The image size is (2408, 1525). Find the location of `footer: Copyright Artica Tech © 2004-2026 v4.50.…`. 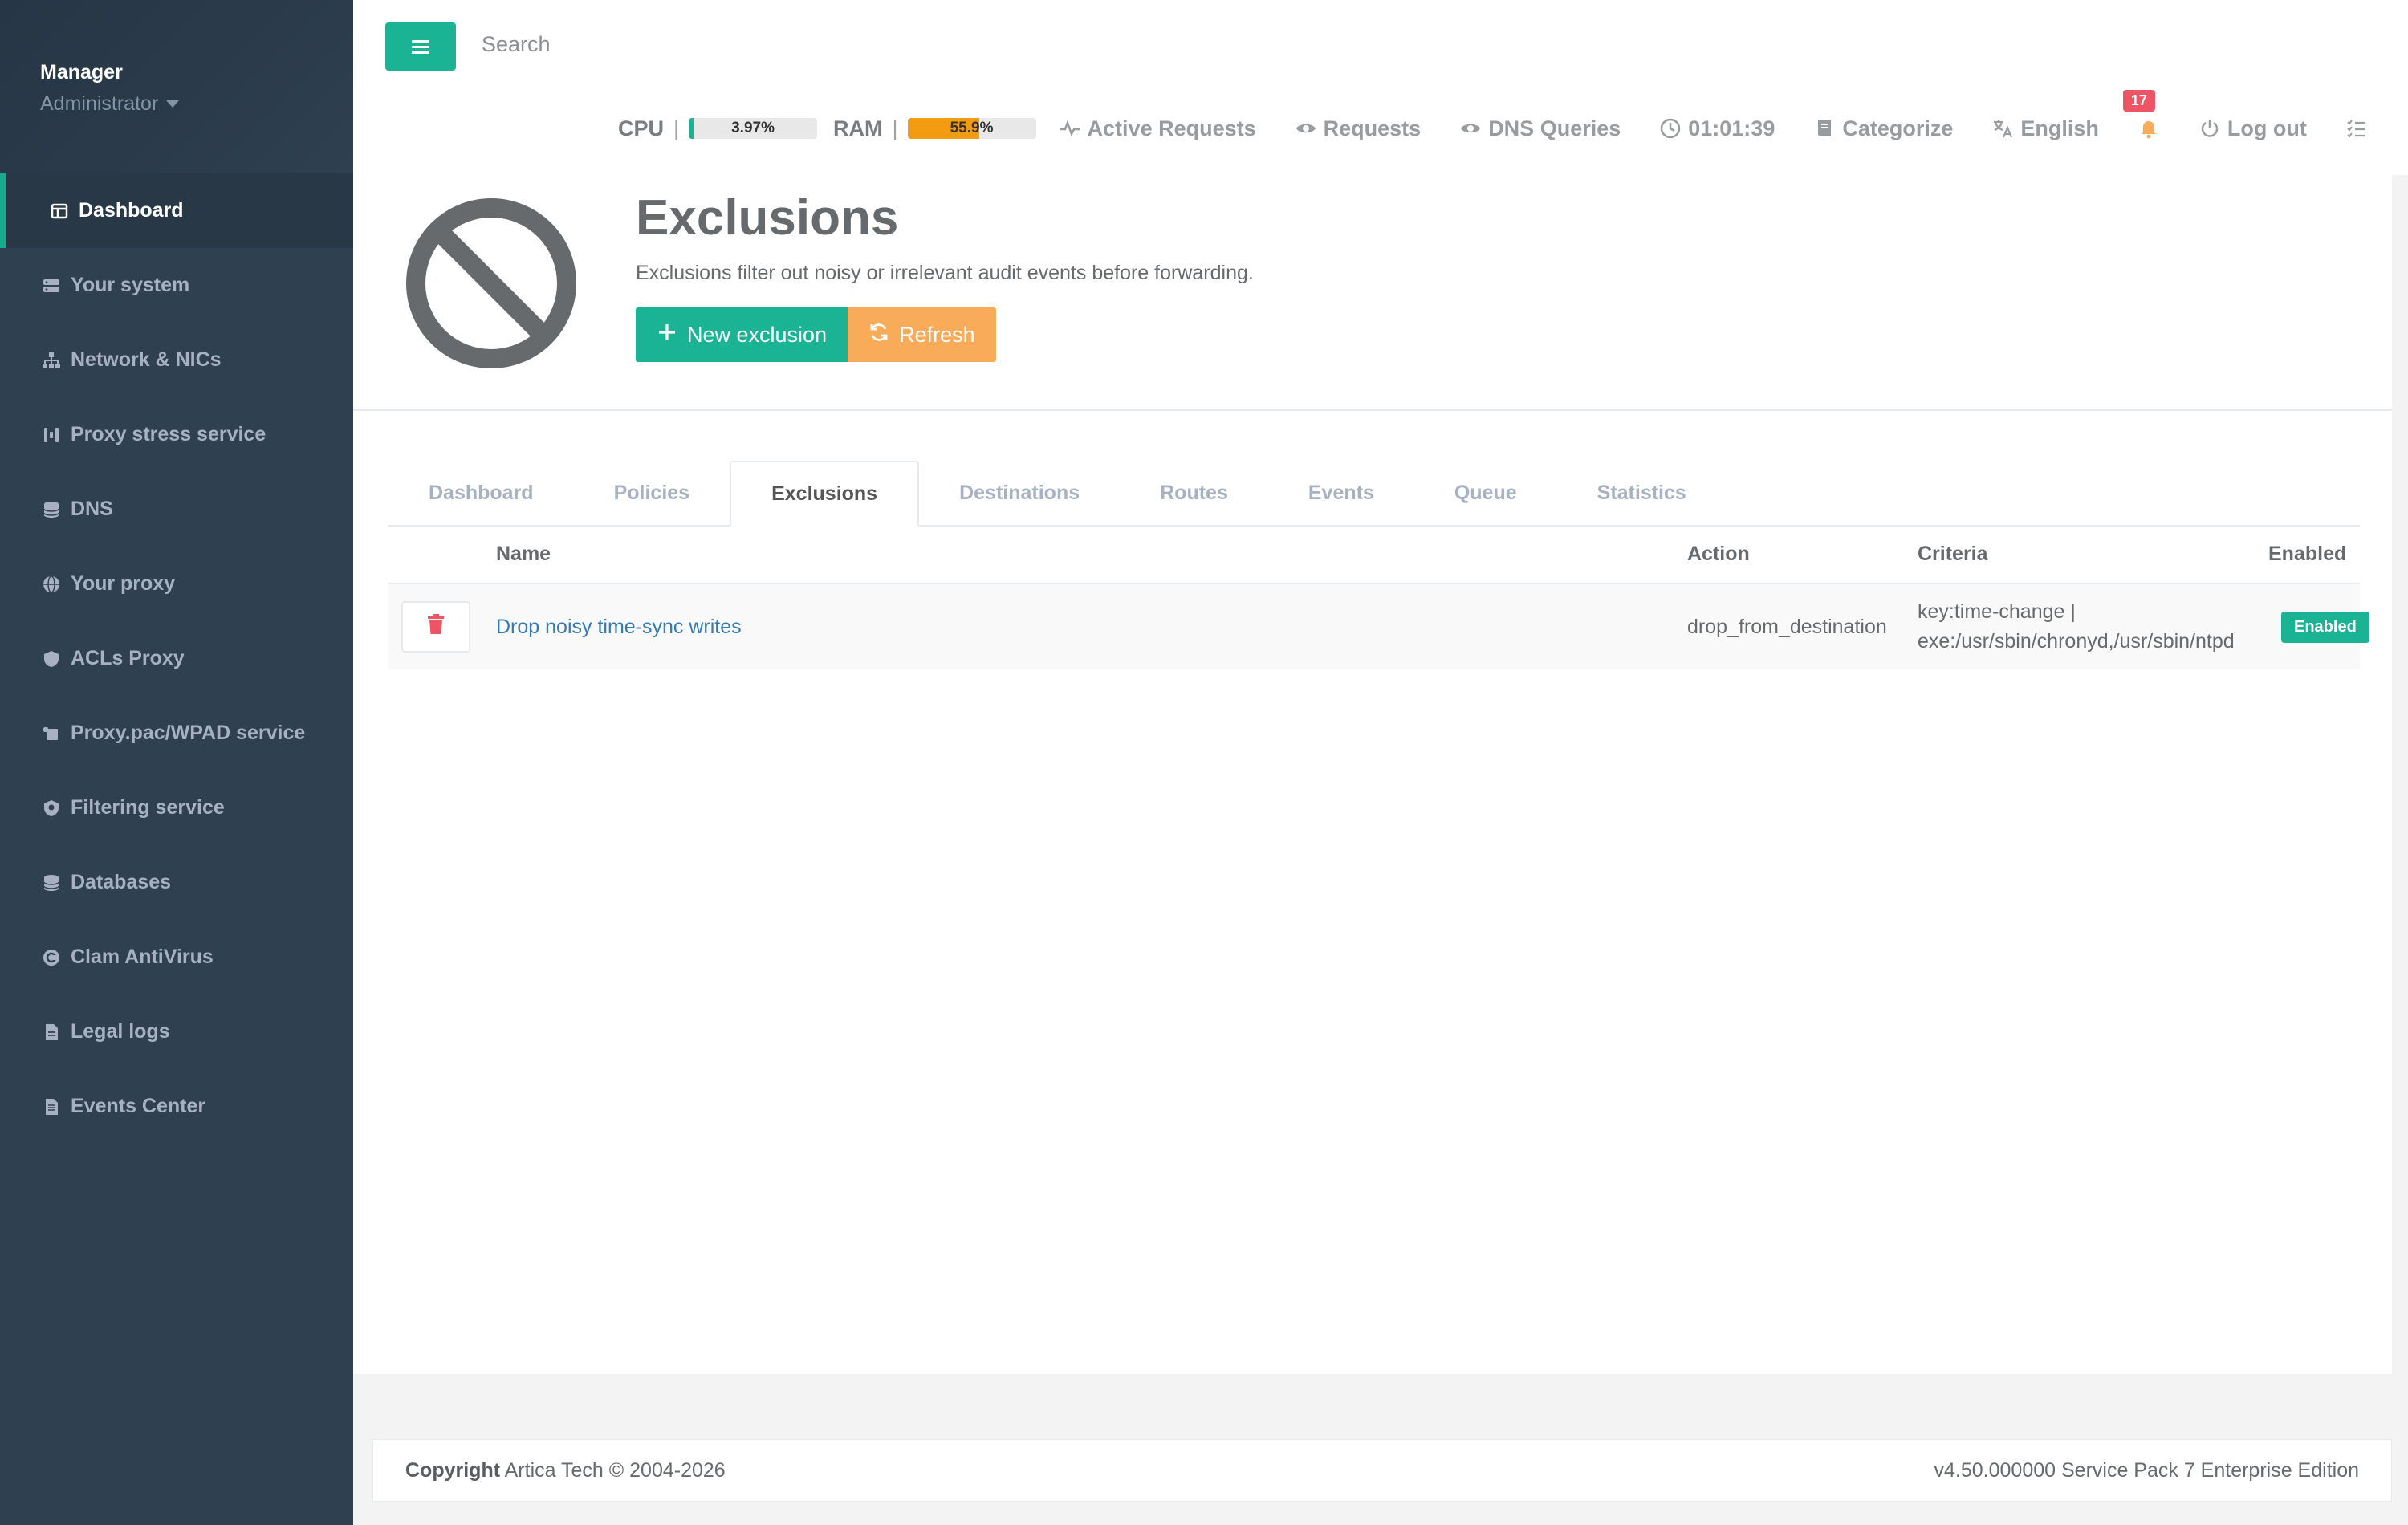

footer: Copyright Artica Tech © 2004-2026 v4.50.… is located at coordinates (1382, 1470).